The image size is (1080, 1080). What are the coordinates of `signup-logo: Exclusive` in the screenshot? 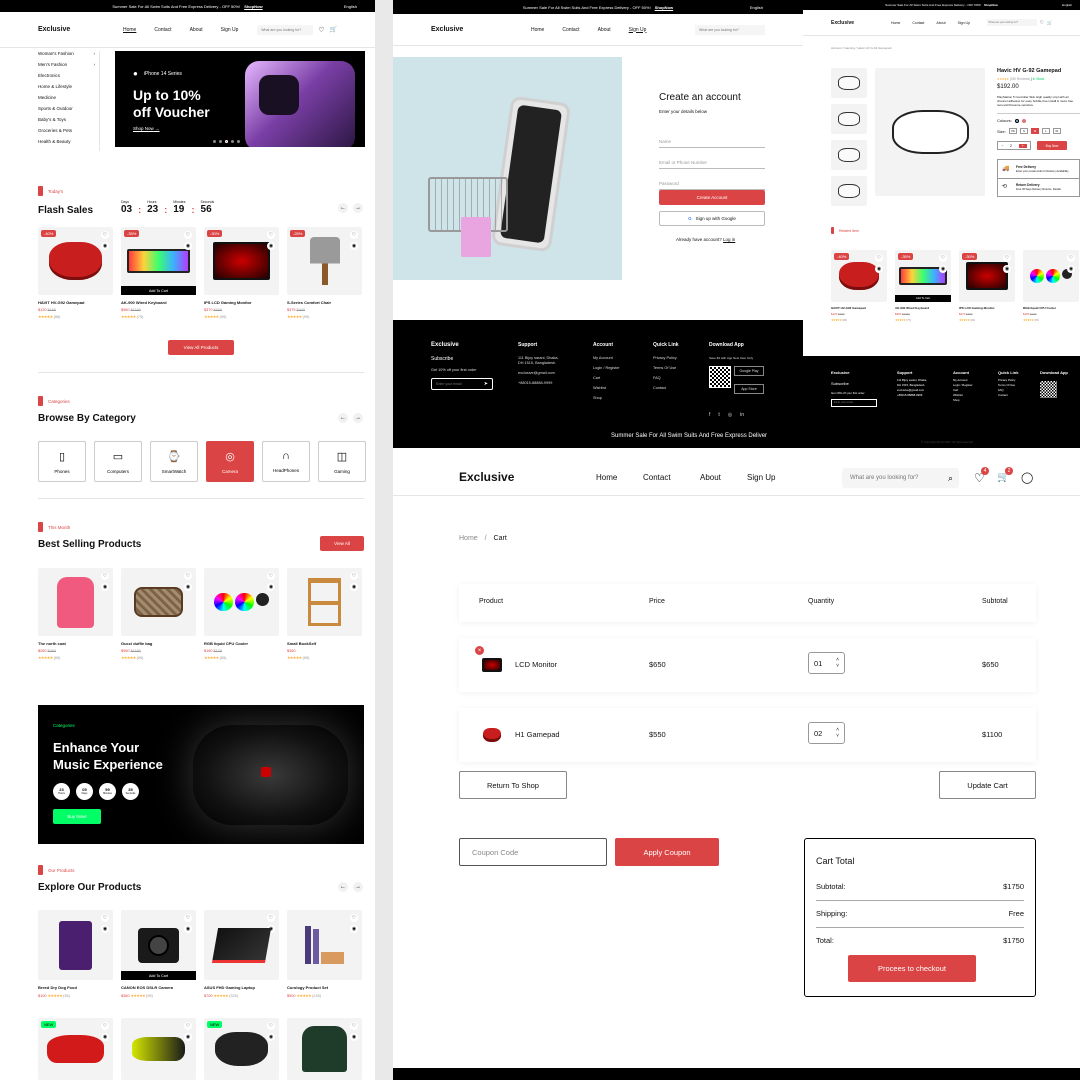 It's located at (481, 29).